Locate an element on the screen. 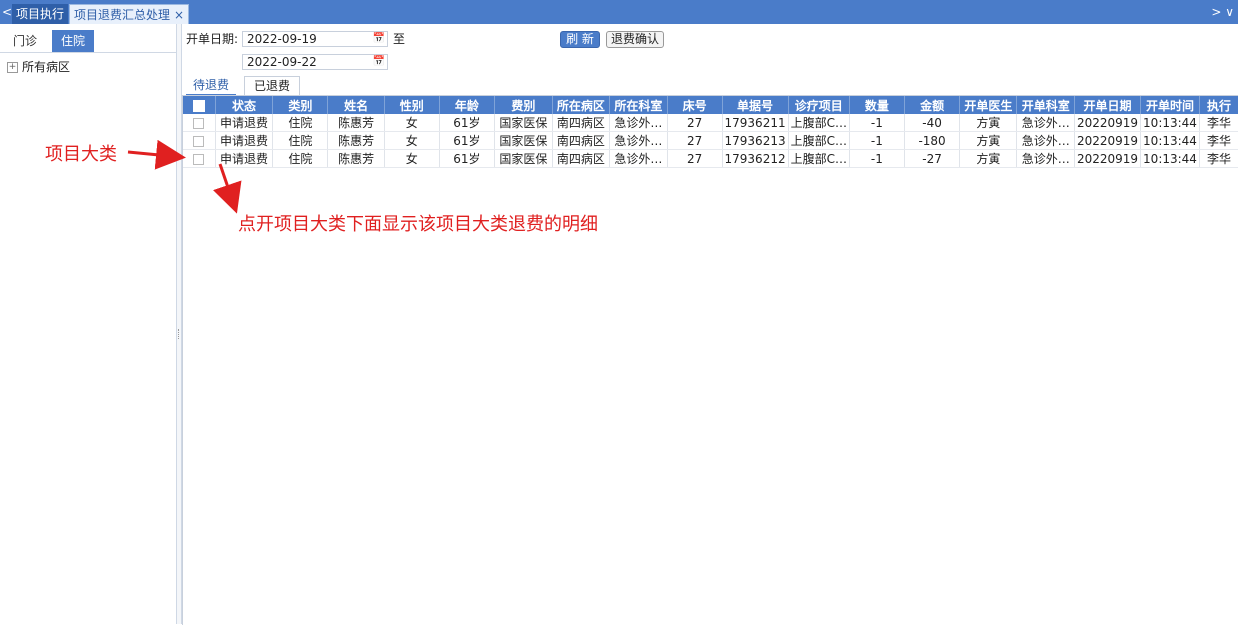  select-all-header is located at coordinates (199, 105).